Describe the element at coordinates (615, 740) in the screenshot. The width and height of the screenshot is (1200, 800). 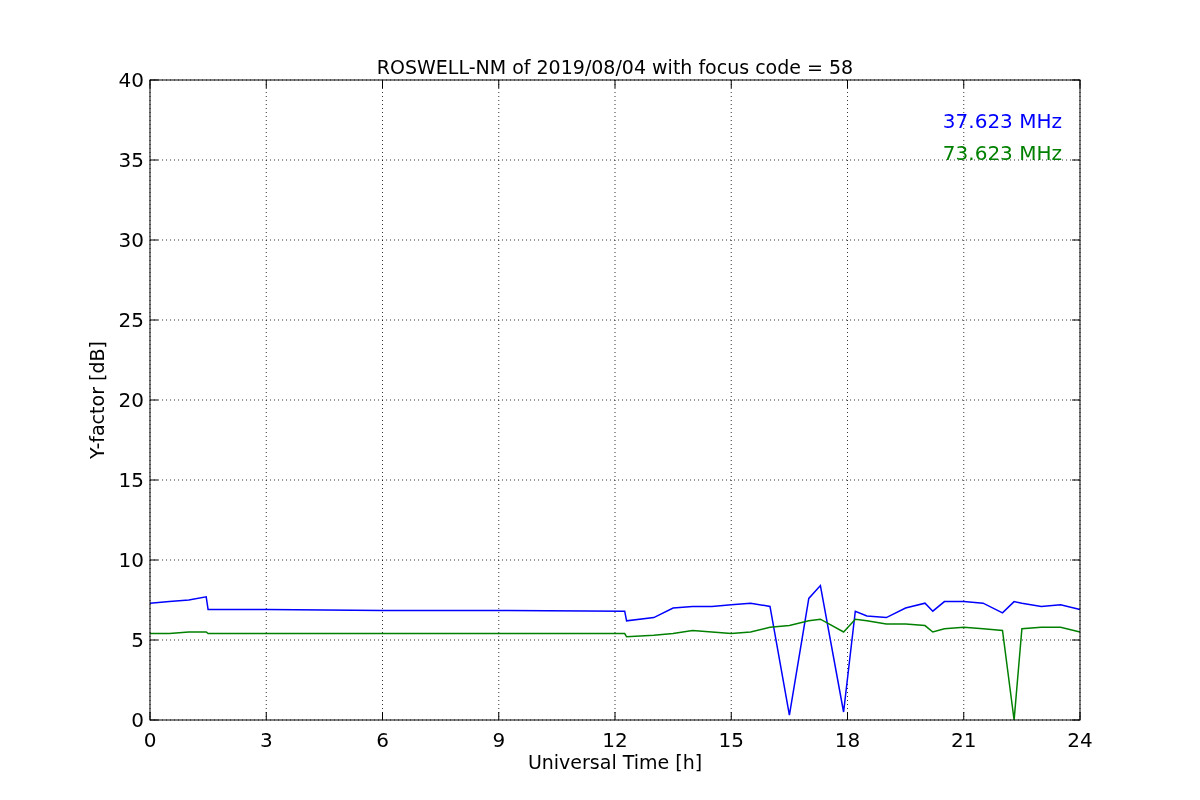
I see `tick-label: 12` at that location.